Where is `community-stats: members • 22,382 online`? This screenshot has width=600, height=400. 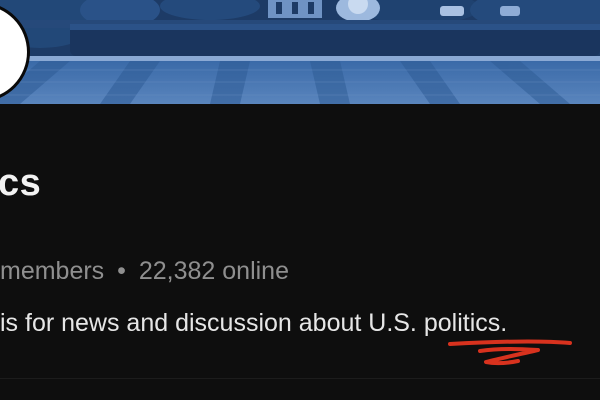
community-stats: members • 22,382 online is located at coordinates (144, 271).